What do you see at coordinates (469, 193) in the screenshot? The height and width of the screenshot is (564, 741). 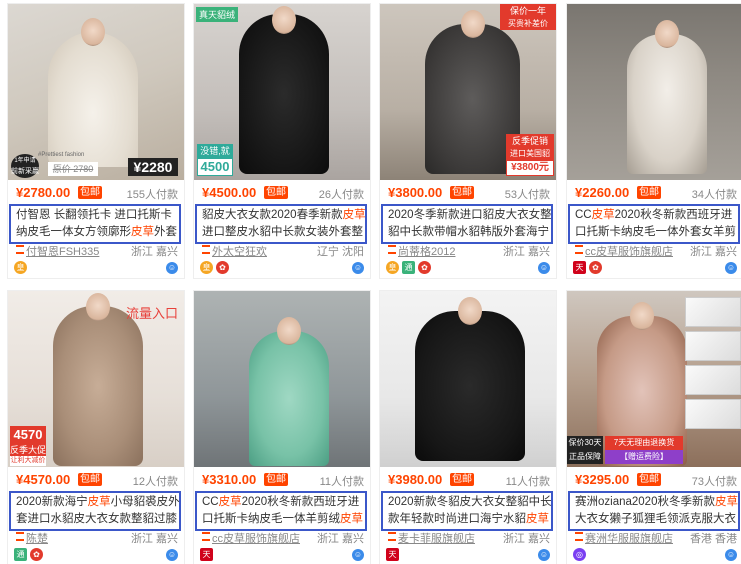 I see `price-row: ¥3800.00 包邮 53人付款` at bounding box center [469, 193].